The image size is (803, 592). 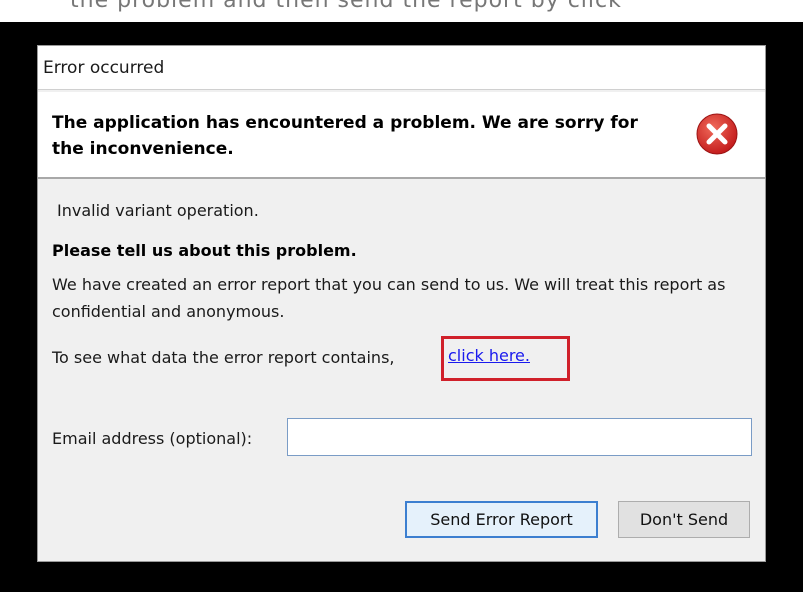 I want to click on email-label: Email address (optional):, so click(x=152, y=438).